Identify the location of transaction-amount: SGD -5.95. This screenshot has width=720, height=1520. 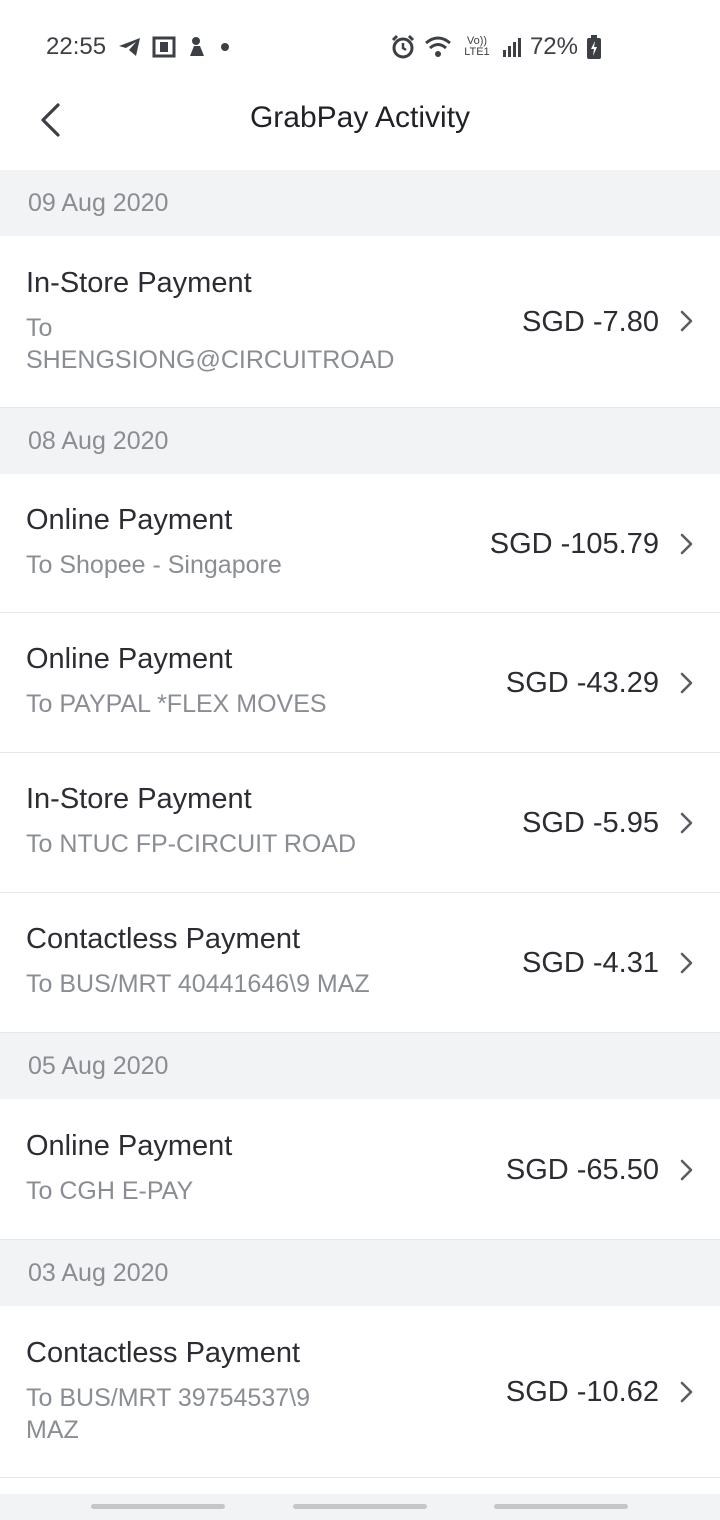
(590, 823).